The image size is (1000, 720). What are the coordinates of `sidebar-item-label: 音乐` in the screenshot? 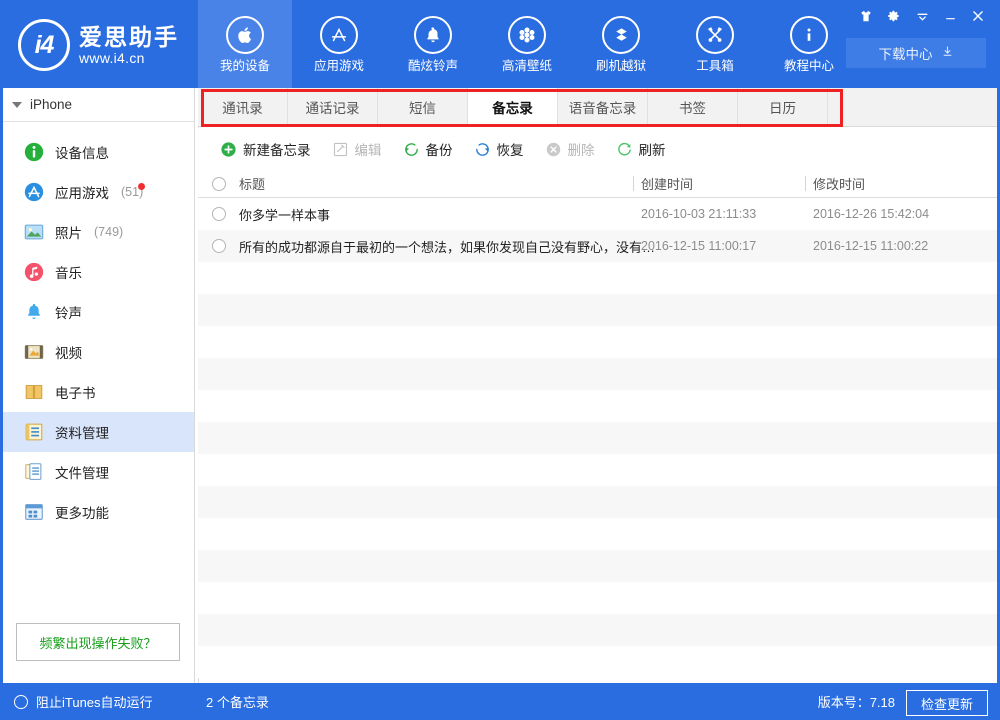 It's located at (68, 273).